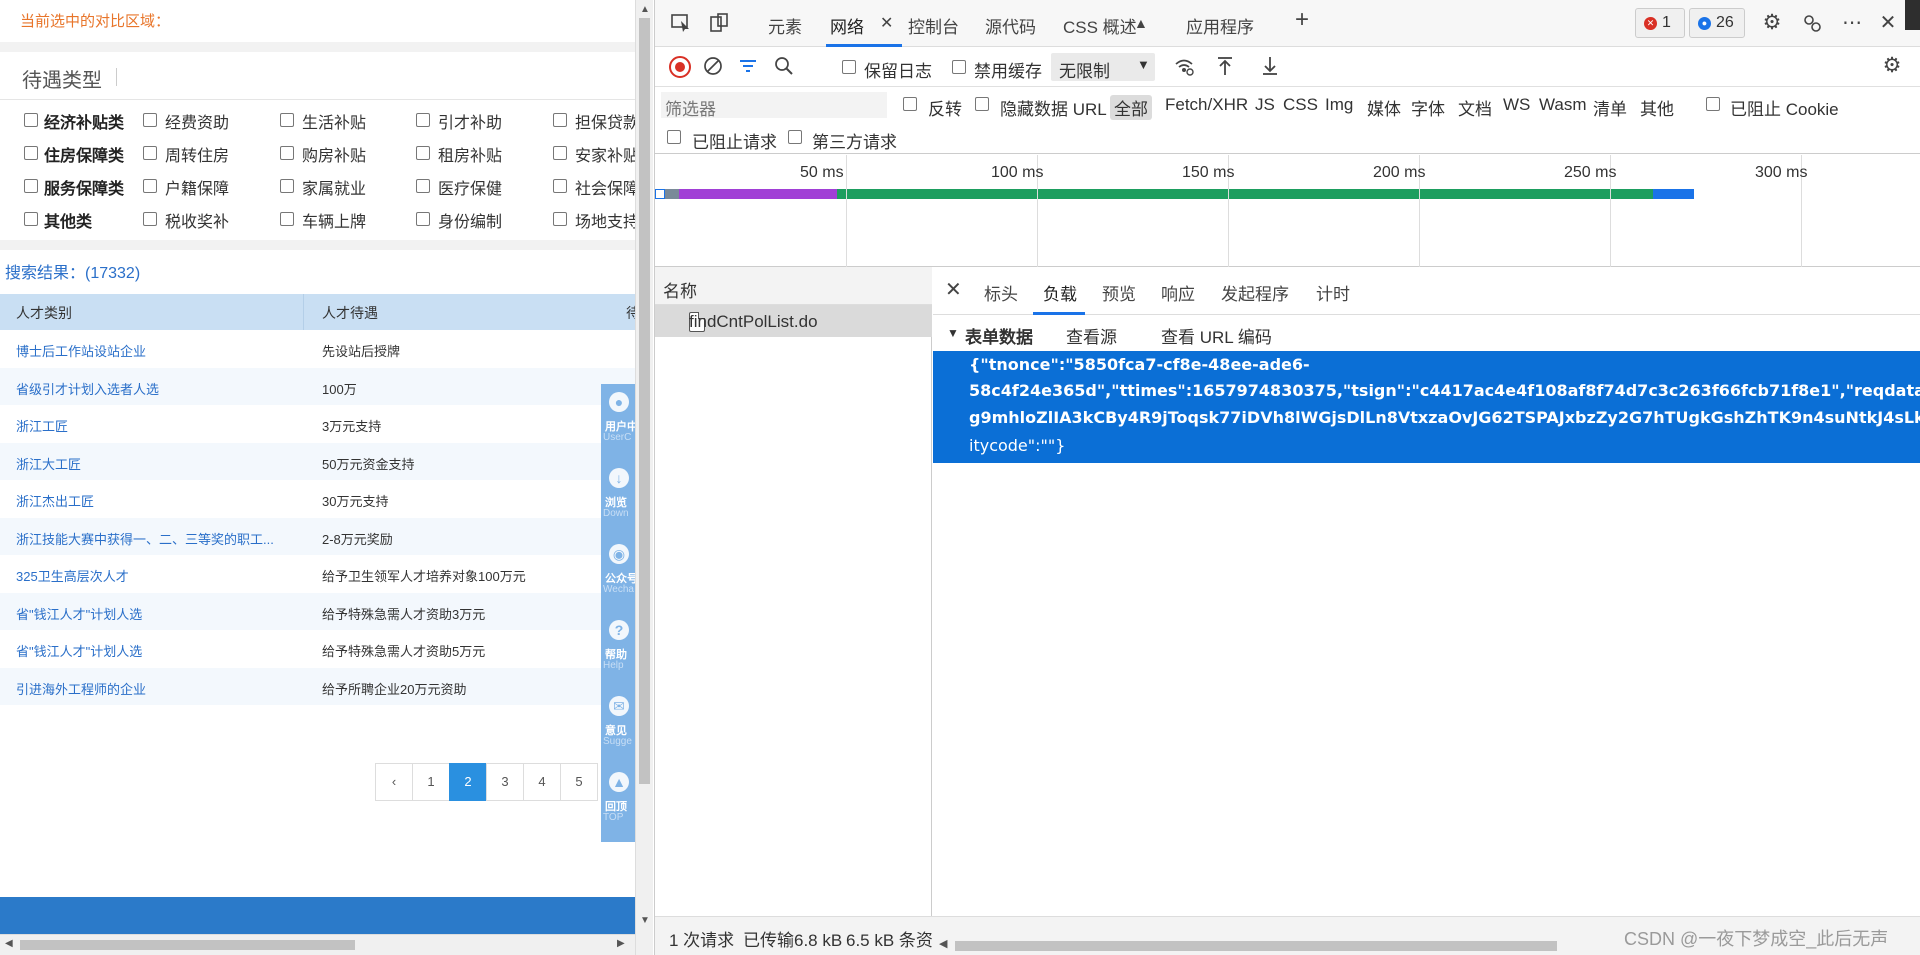 Image resolution: width=1920 pixels, height=955 pixels. I want to click on close-tab-icon: ✕, so click(886, 23).